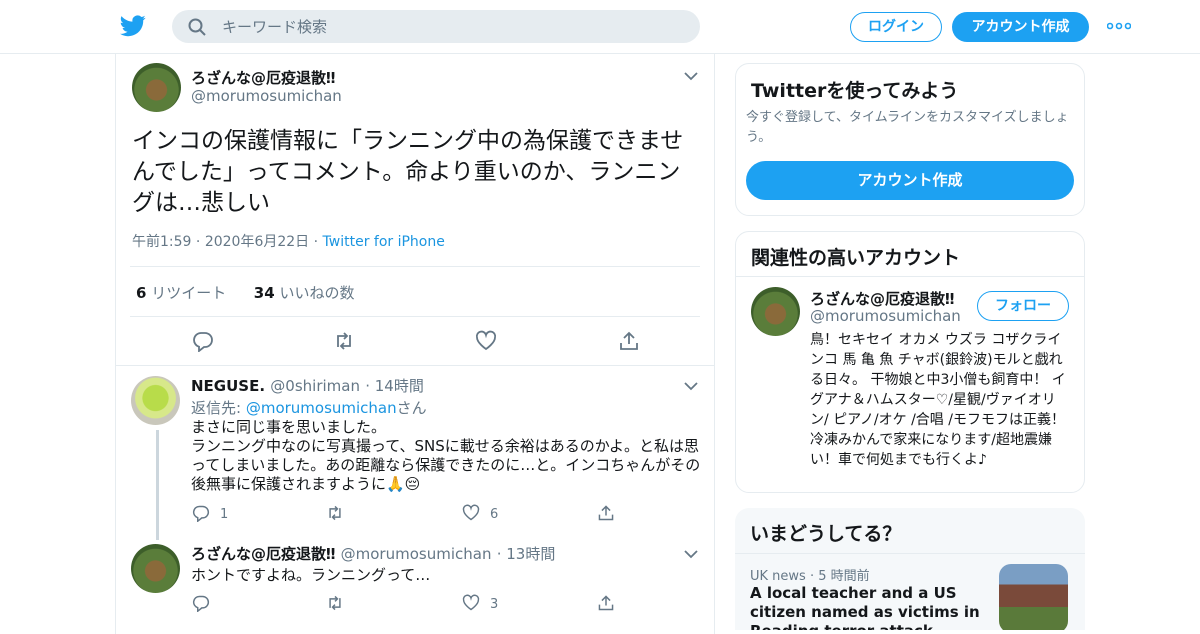 Image resolution: width=1200 pixels, height=634 pixels. Describe the element at coordinates (321, 408) in the screenshot. I see `reply-to-link: @morumosumichan` at that location.